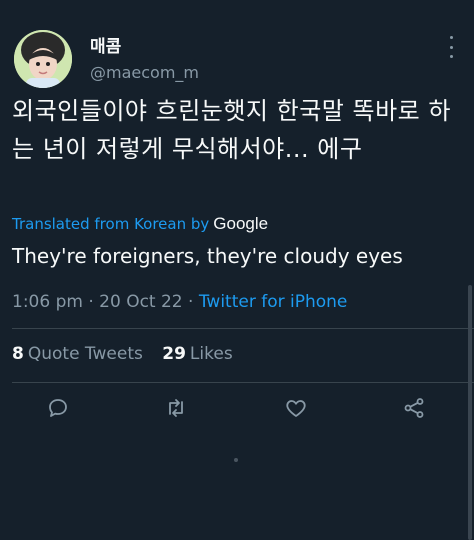 Image resolution: width=474 pixels, height=540 pixels. What do you see at coordinates (470, 412) in the screenshot?
I see `scrollbar` at bounding box center [470, 412].